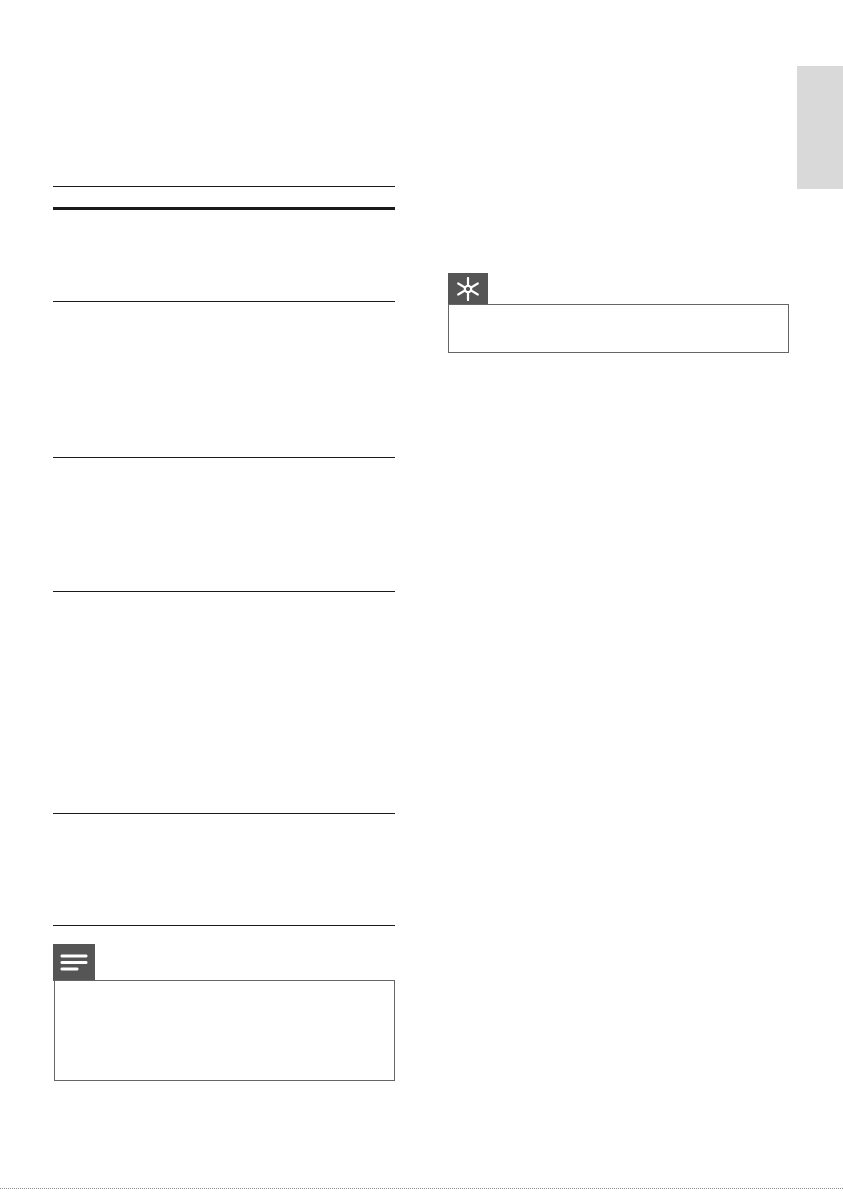 The width and height of the screenshot is (843, 1192). I want to click on note-box, so click(224, 1030).